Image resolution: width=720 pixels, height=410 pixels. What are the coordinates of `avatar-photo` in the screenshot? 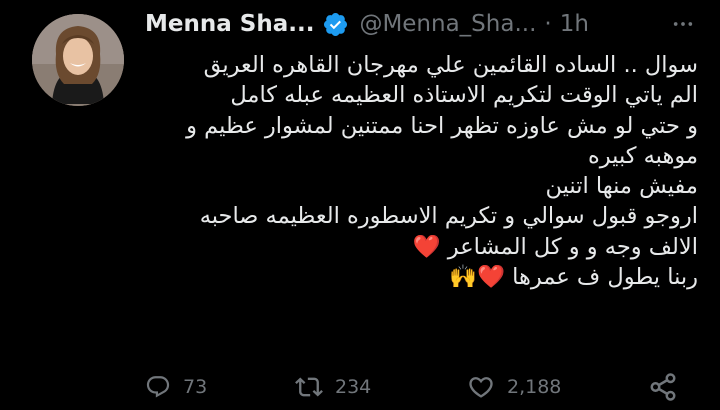 It's located at (78, 60).